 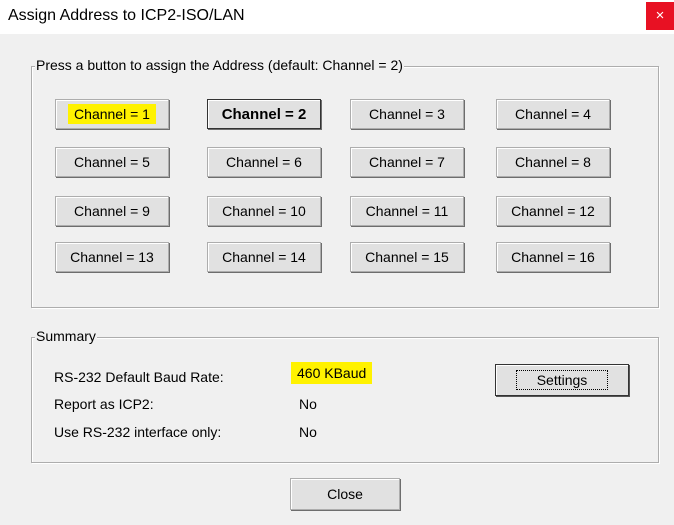 I want to click on baud-rate-label: RS-232 Default Baud Rate:, so click(x=139, y=377).